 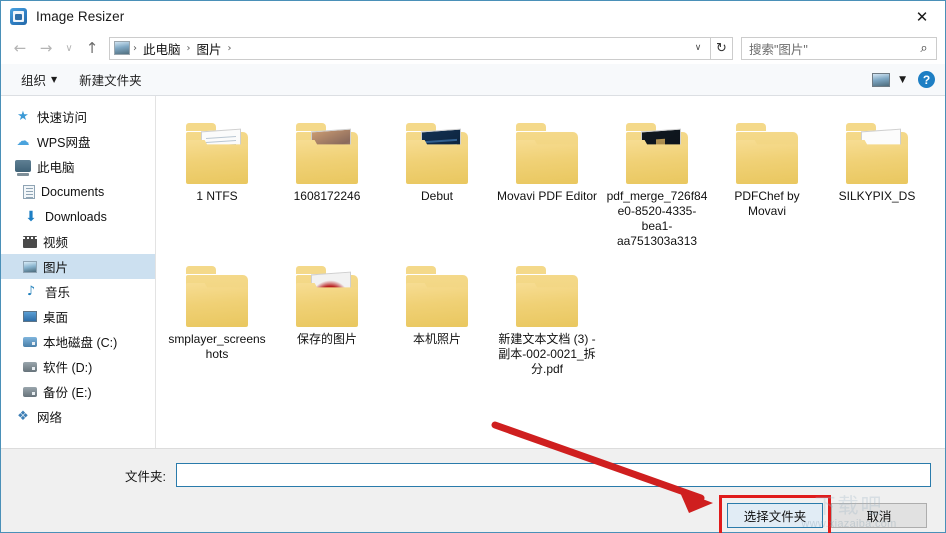 I want to click on back-button: ←, so click(x=20, y=48).